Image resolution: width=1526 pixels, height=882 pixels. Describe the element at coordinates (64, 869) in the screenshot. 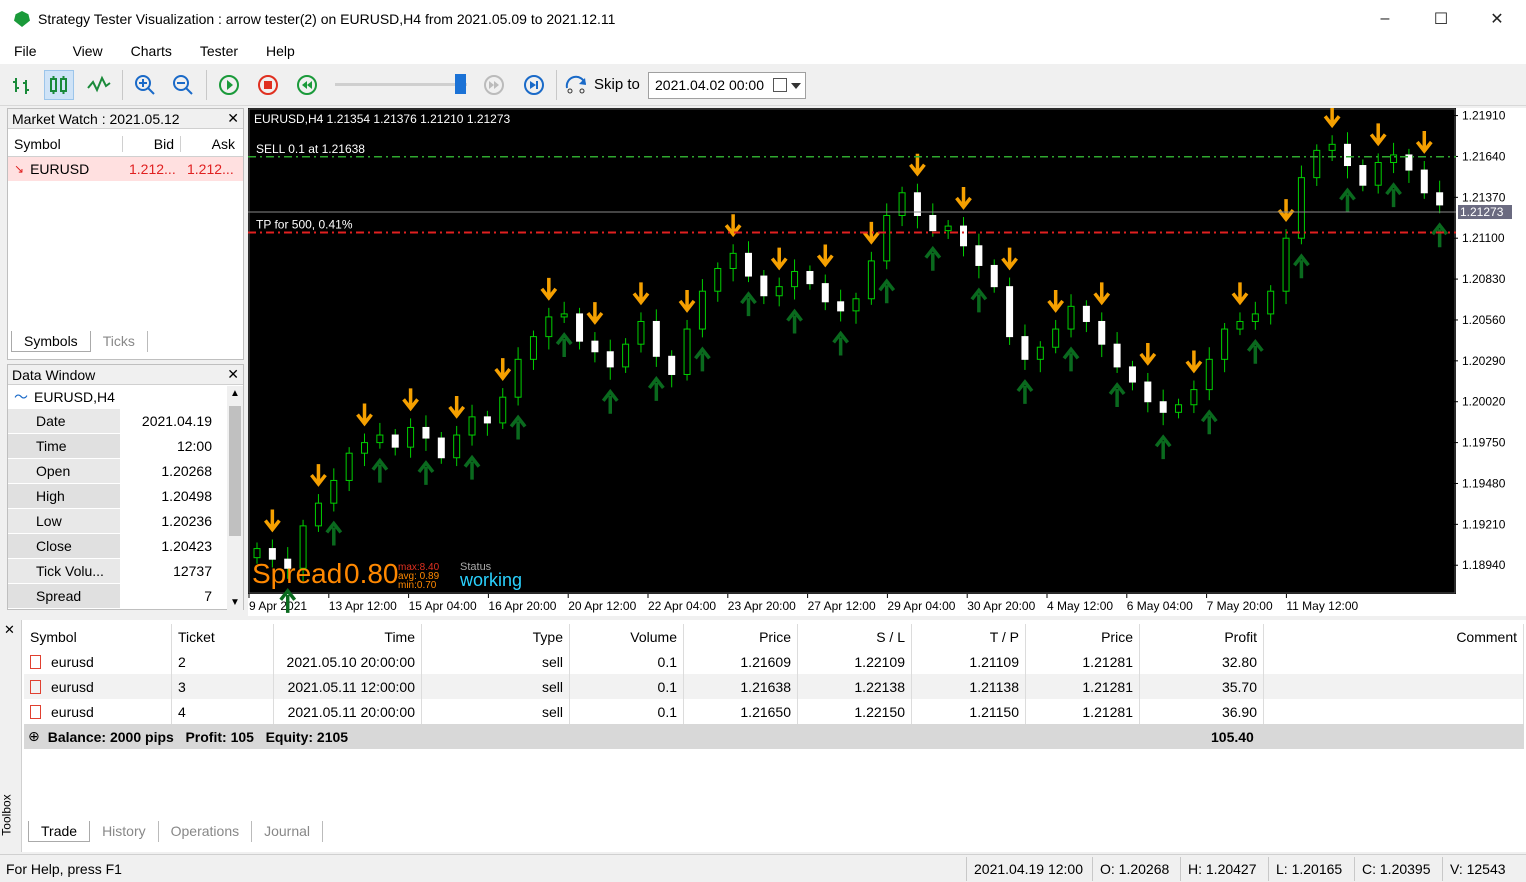

I see `status-help: For Help, press F1` at that location.